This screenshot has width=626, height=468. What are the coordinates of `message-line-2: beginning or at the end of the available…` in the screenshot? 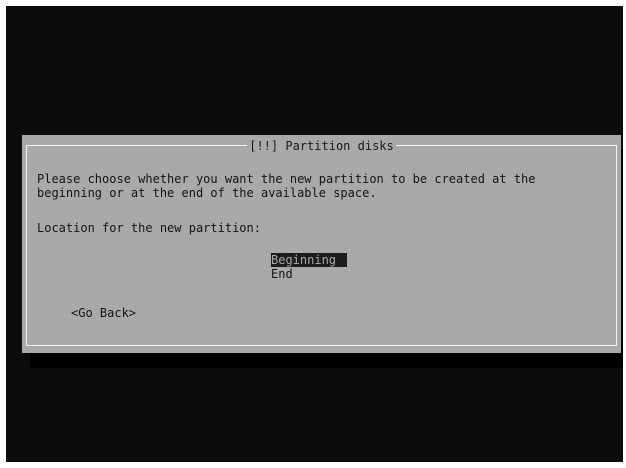 It's located at (207, 193).